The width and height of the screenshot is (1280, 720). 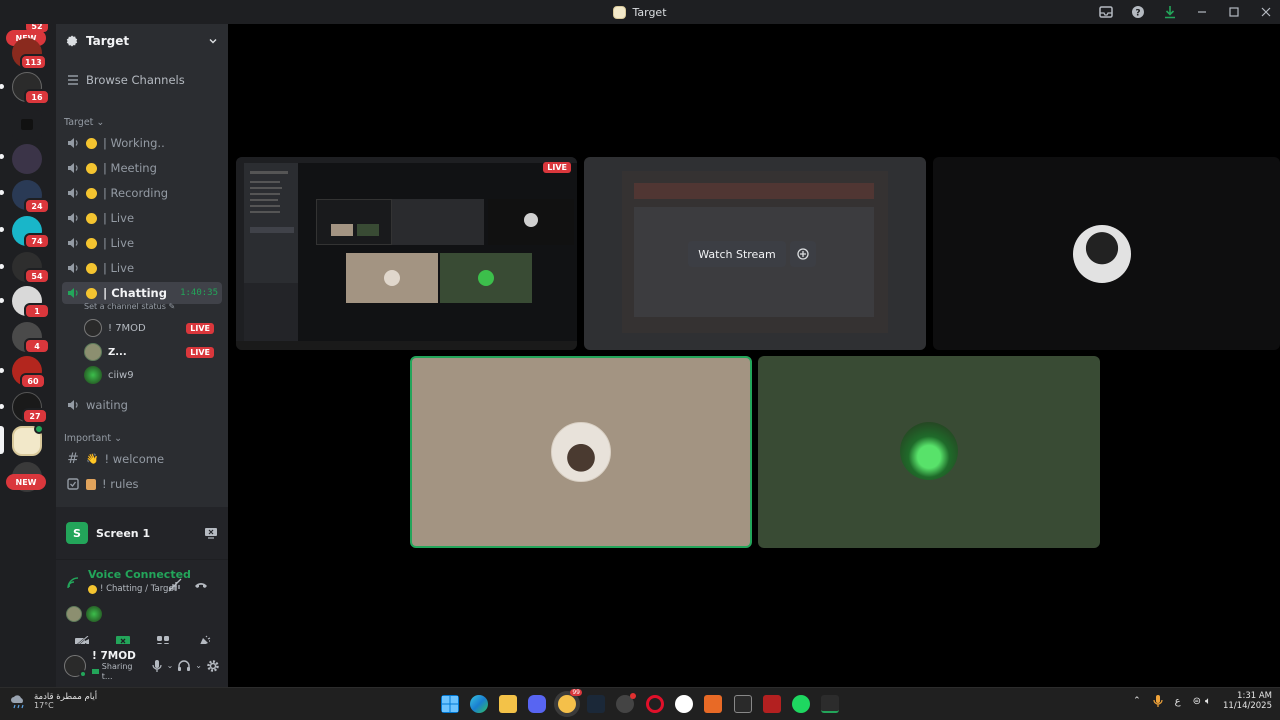 What do you see at coordinates (142, 605) in the screenshot?
I see `voice-connection-panel: Voice Connected ! Chatting / Target` at bounding box center [142, 605].